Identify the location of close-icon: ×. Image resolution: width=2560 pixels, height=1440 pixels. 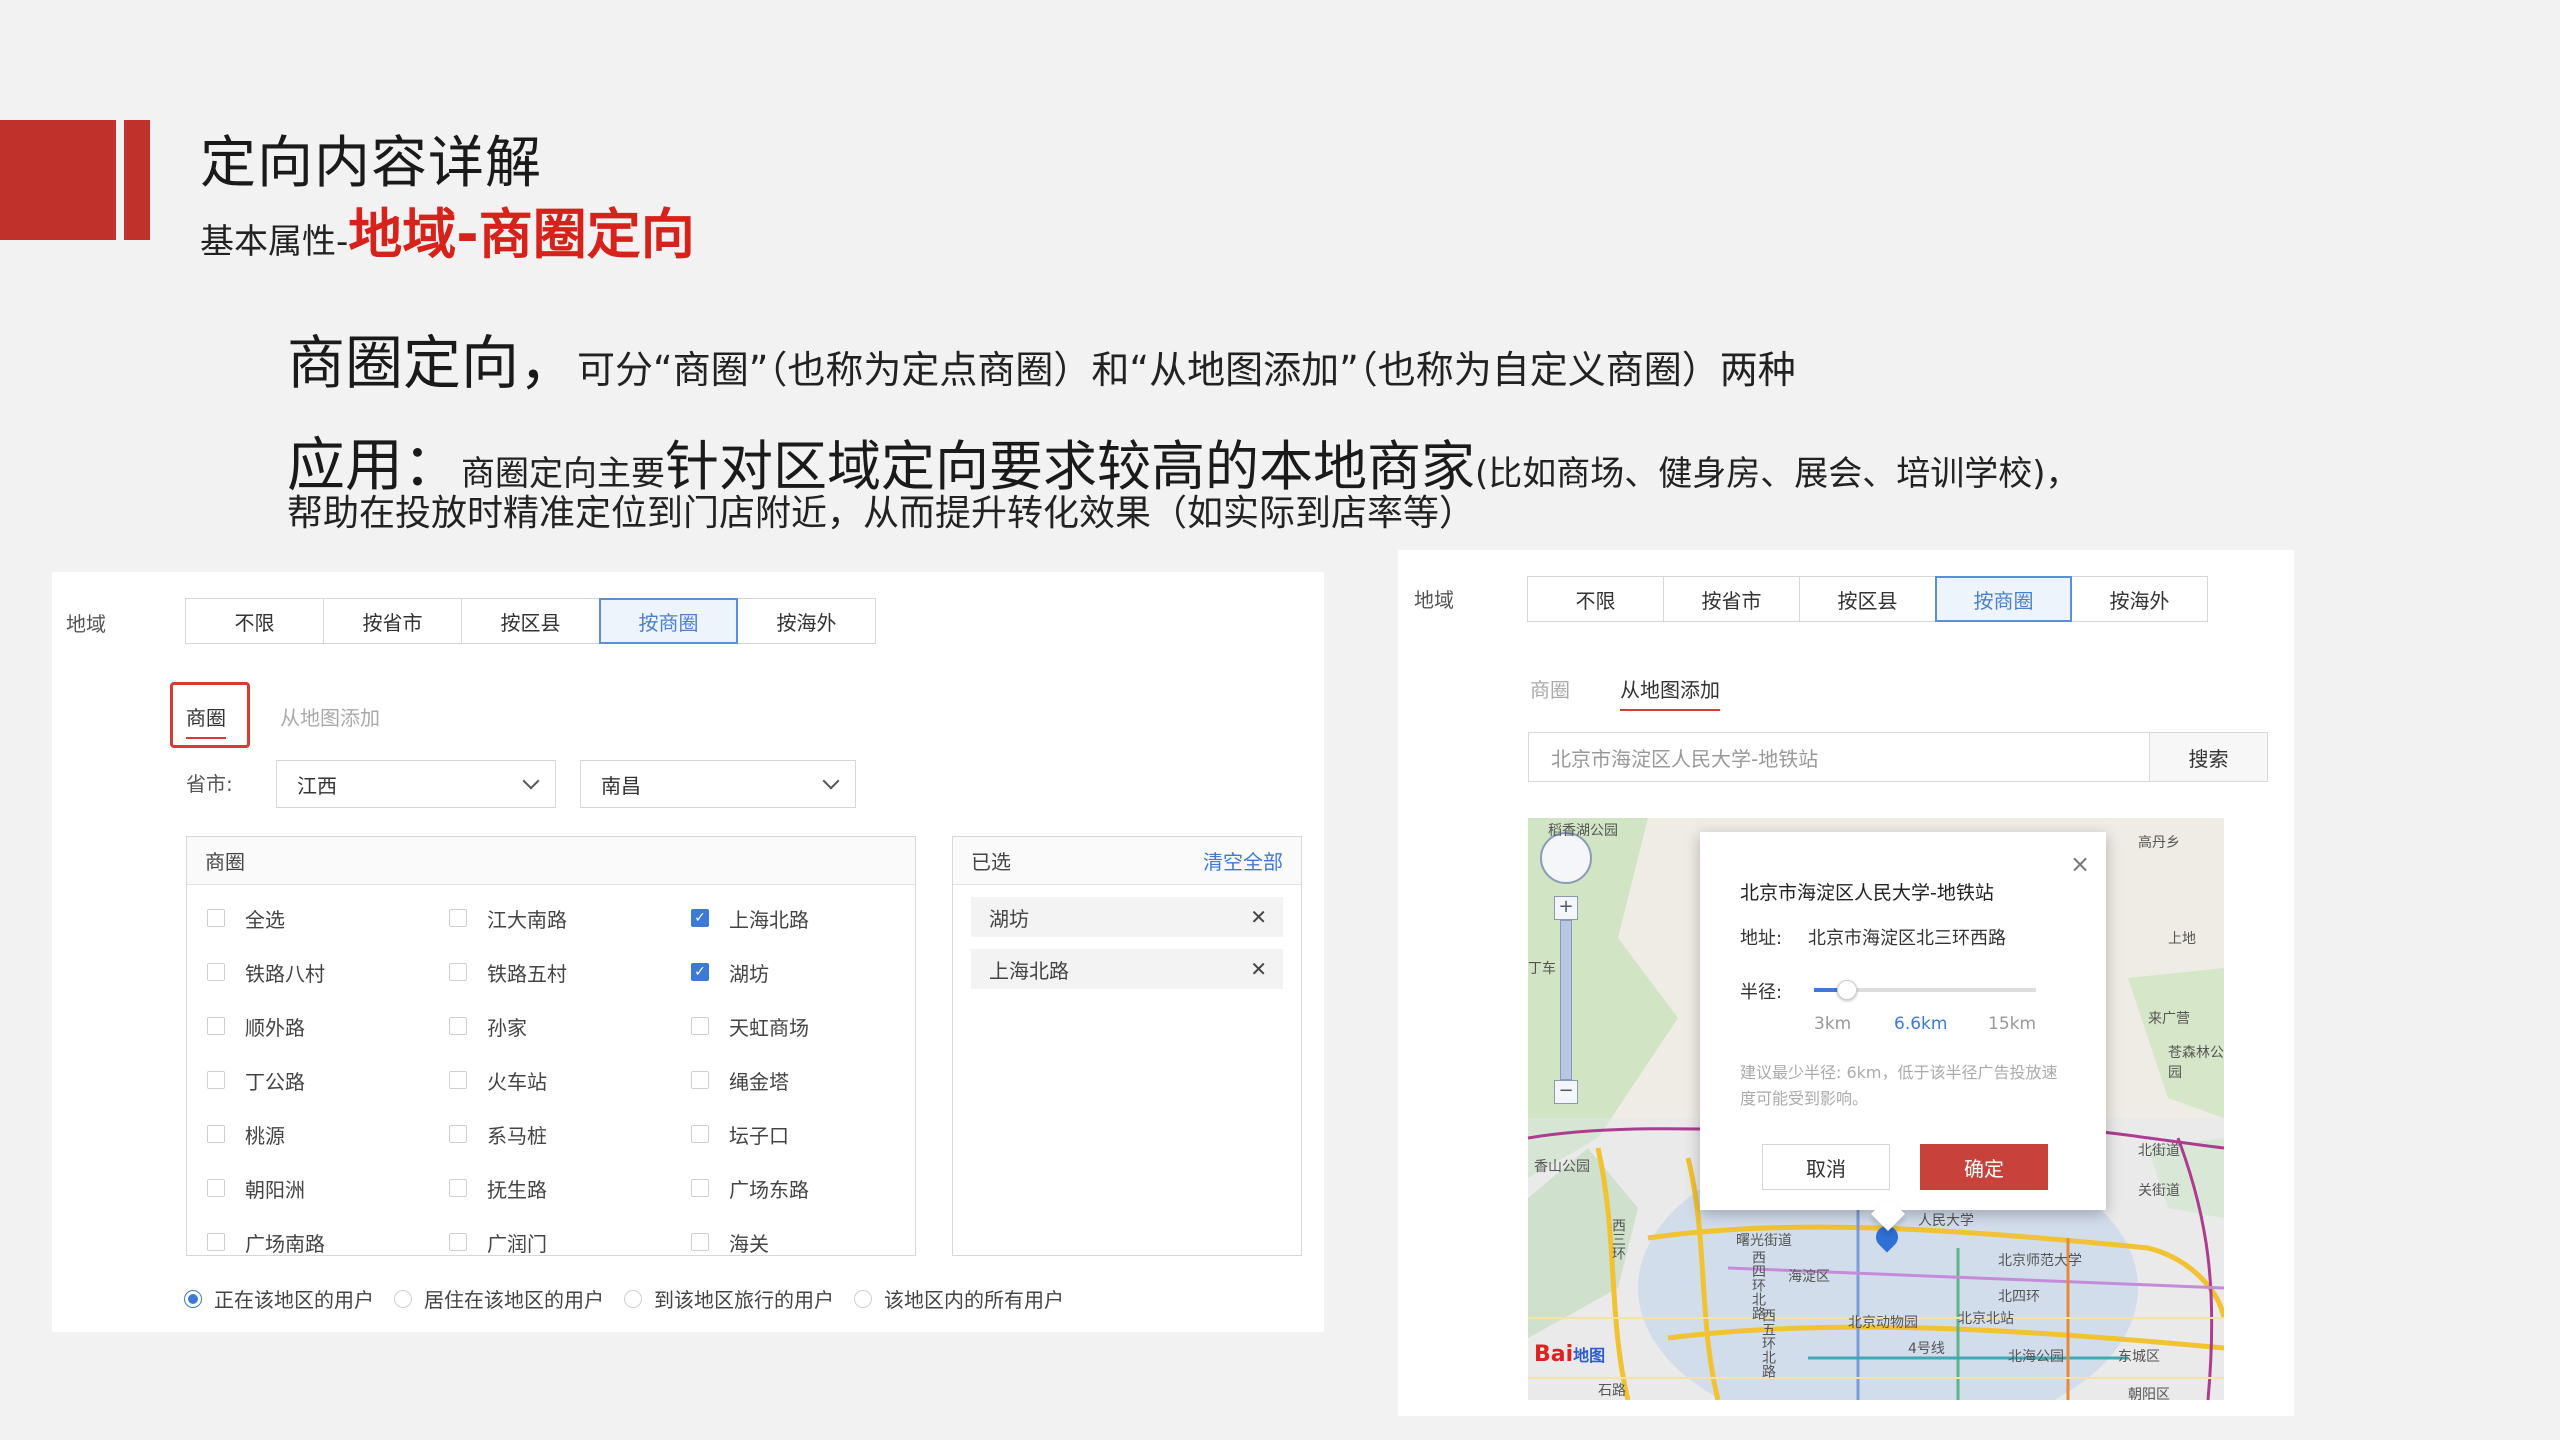
(2080, 864).